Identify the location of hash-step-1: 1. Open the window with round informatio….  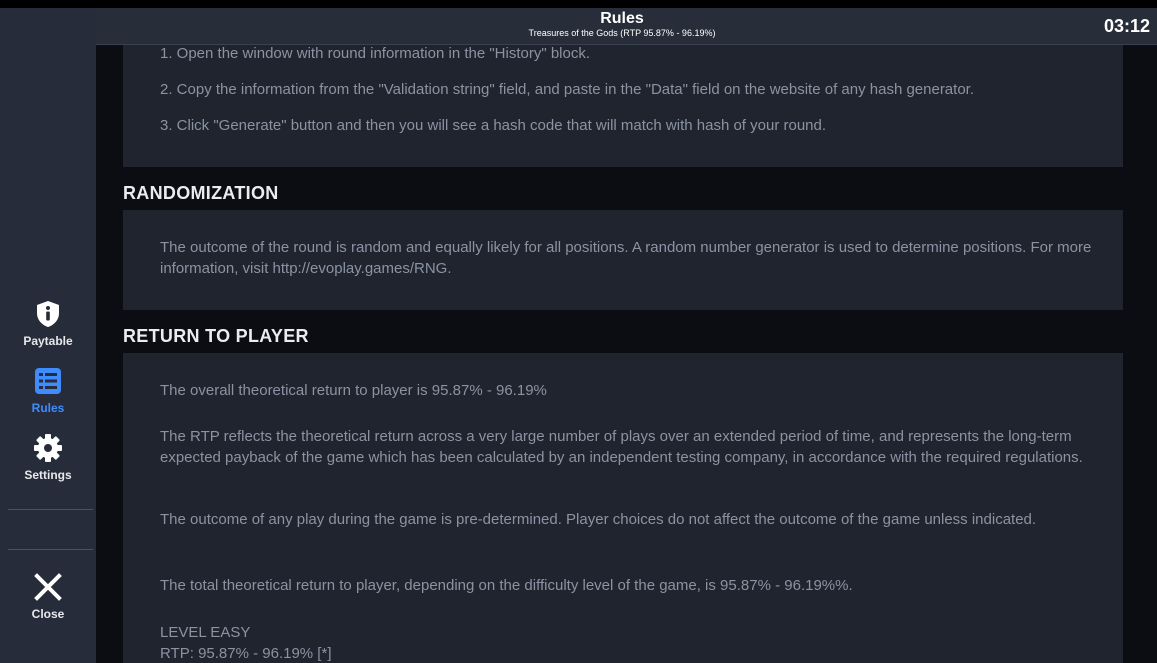
(375, 53).